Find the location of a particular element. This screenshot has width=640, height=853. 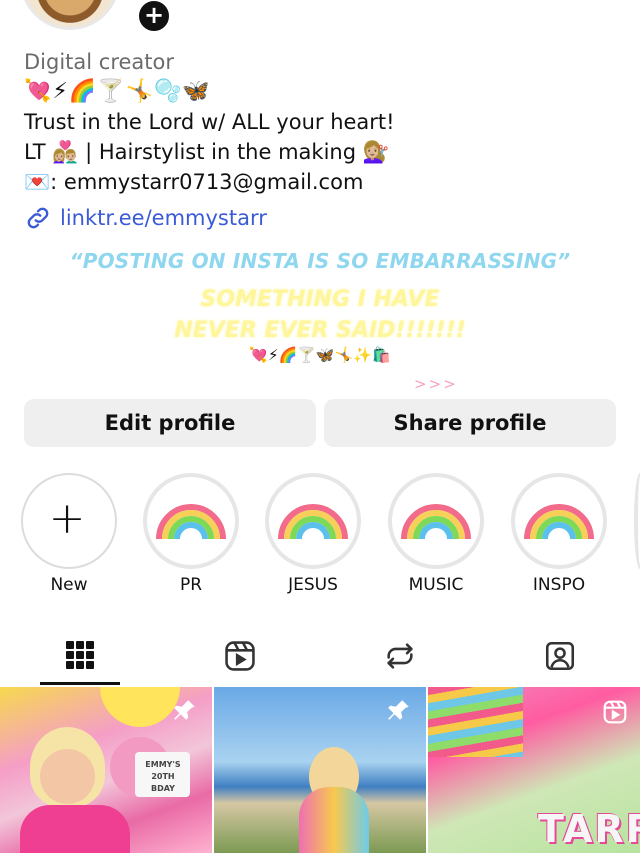

profile-category: Digital creator is located at coordinates (99, 62).